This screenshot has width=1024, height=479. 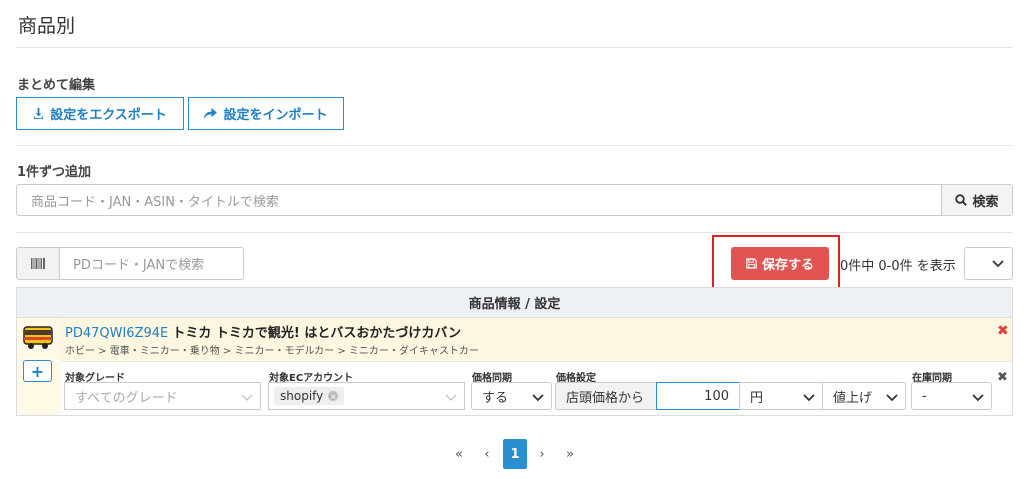 I want to click on pd-code-filter-placeholder: PDコード・JANで検索, so click(x=139, y=265).